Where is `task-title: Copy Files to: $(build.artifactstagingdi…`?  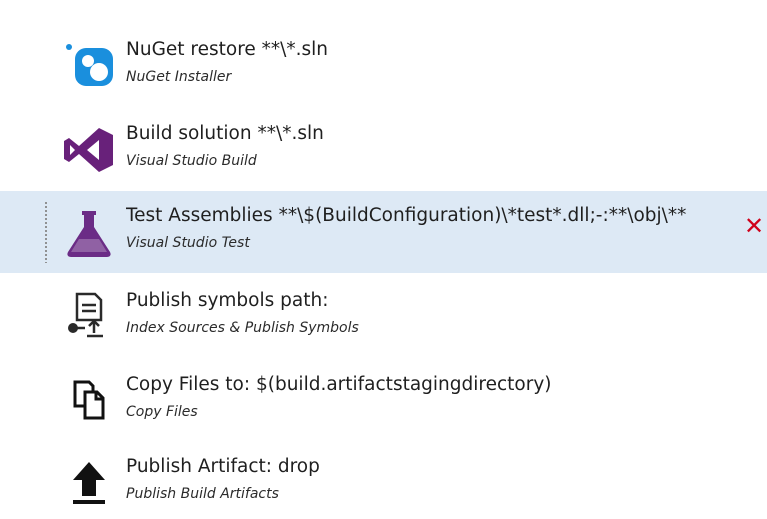
task-title: Copy Files to: $(build.artifactstagingdi… is located at coordinates (339, 384).